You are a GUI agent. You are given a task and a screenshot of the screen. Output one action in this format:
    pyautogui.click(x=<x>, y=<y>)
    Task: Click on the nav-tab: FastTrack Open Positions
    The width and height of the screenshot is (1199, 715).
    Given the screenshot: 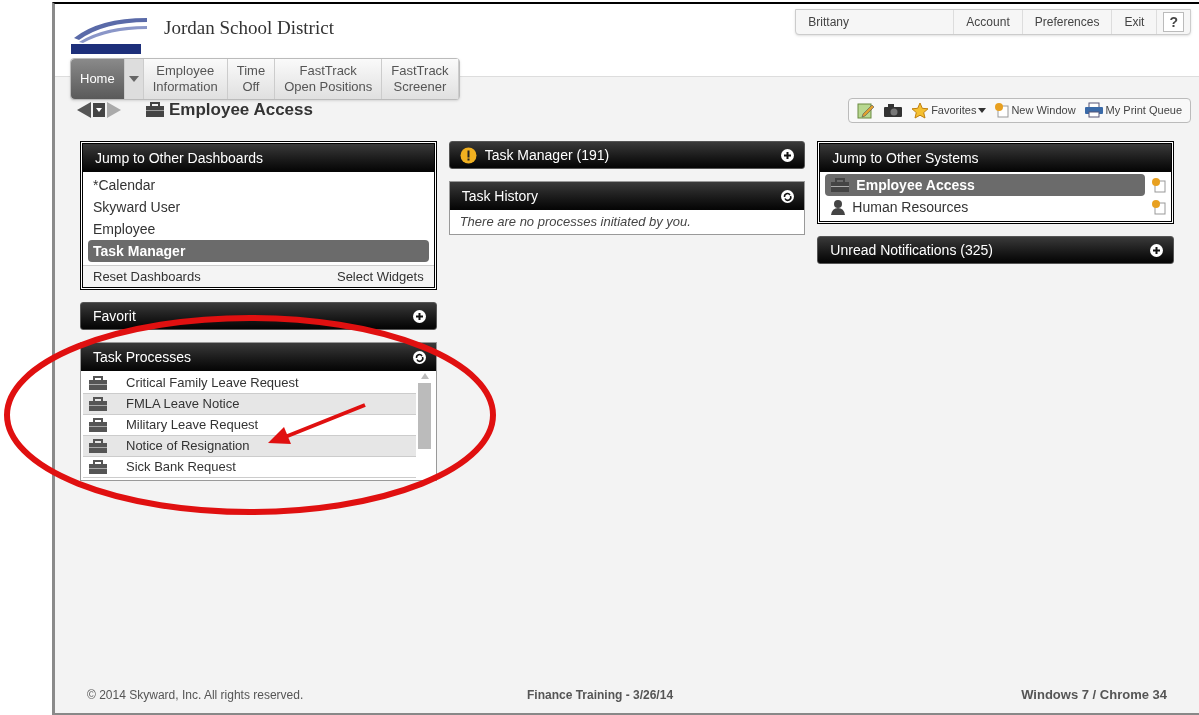 What is the action you would take?
    pyautogui.click(x=329, y=79)
    